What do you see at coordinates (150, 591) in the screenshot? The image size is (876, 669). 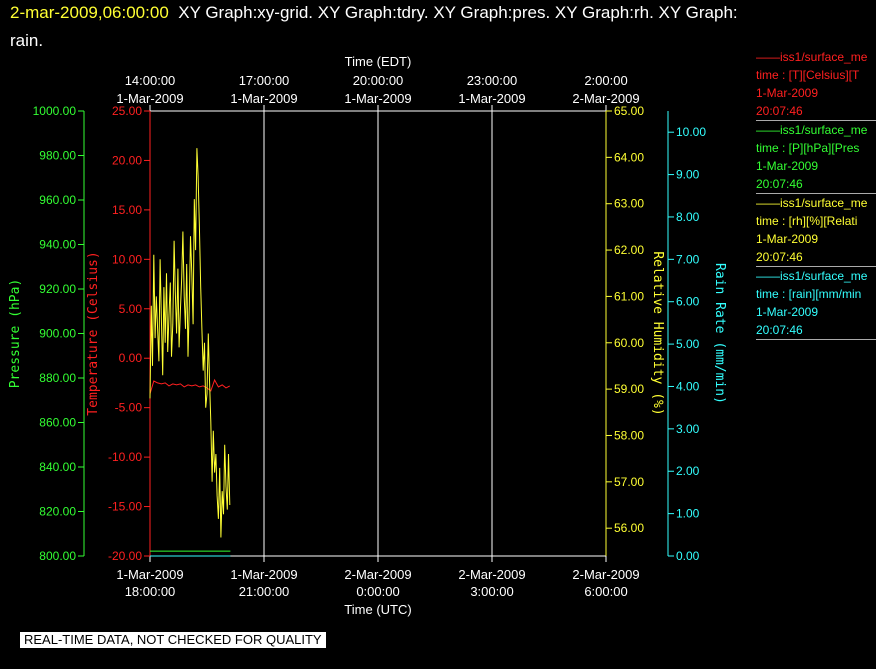 I see `x-bottom-tick-time: 18:00:00` at bounding box center [150, 591].